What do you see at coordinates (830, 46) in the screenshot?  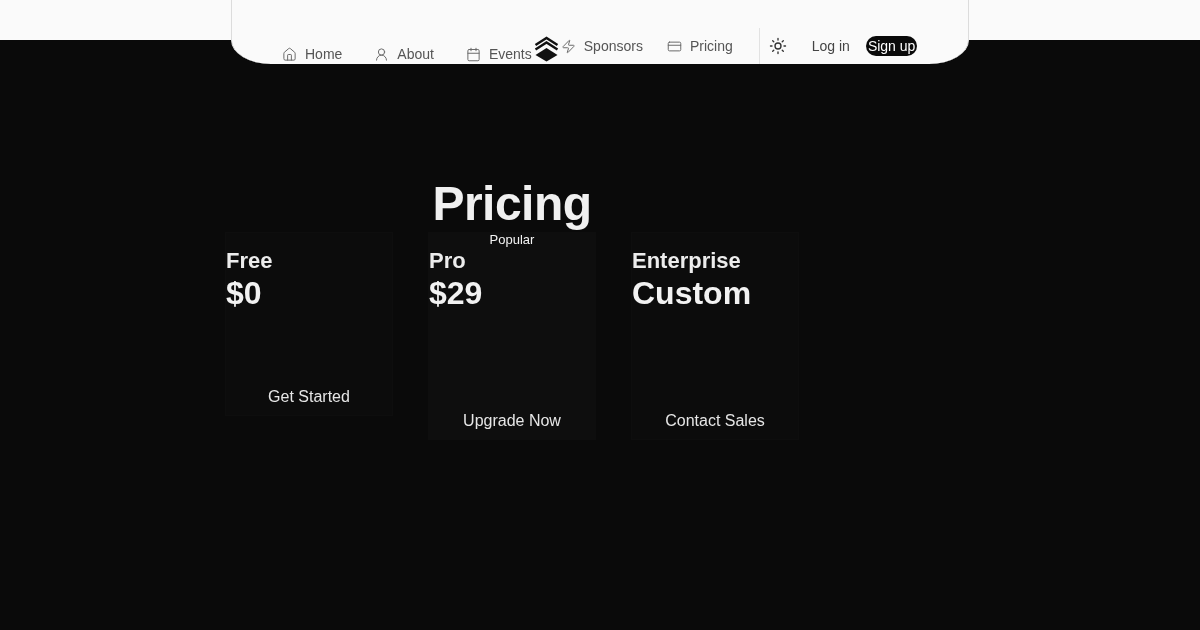 I see `login-link: Log in` at bounding box center [830, 46].